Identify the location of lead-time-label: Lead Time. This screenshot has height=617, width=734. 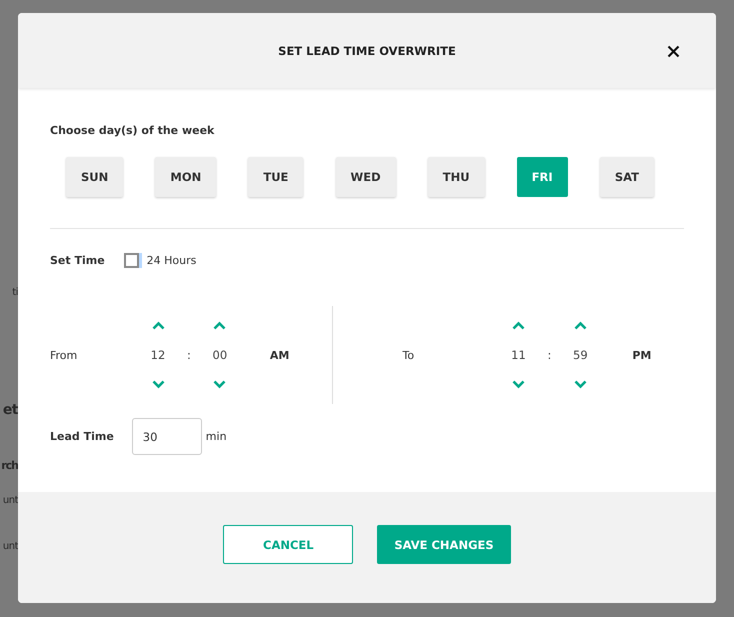
(82, 436).